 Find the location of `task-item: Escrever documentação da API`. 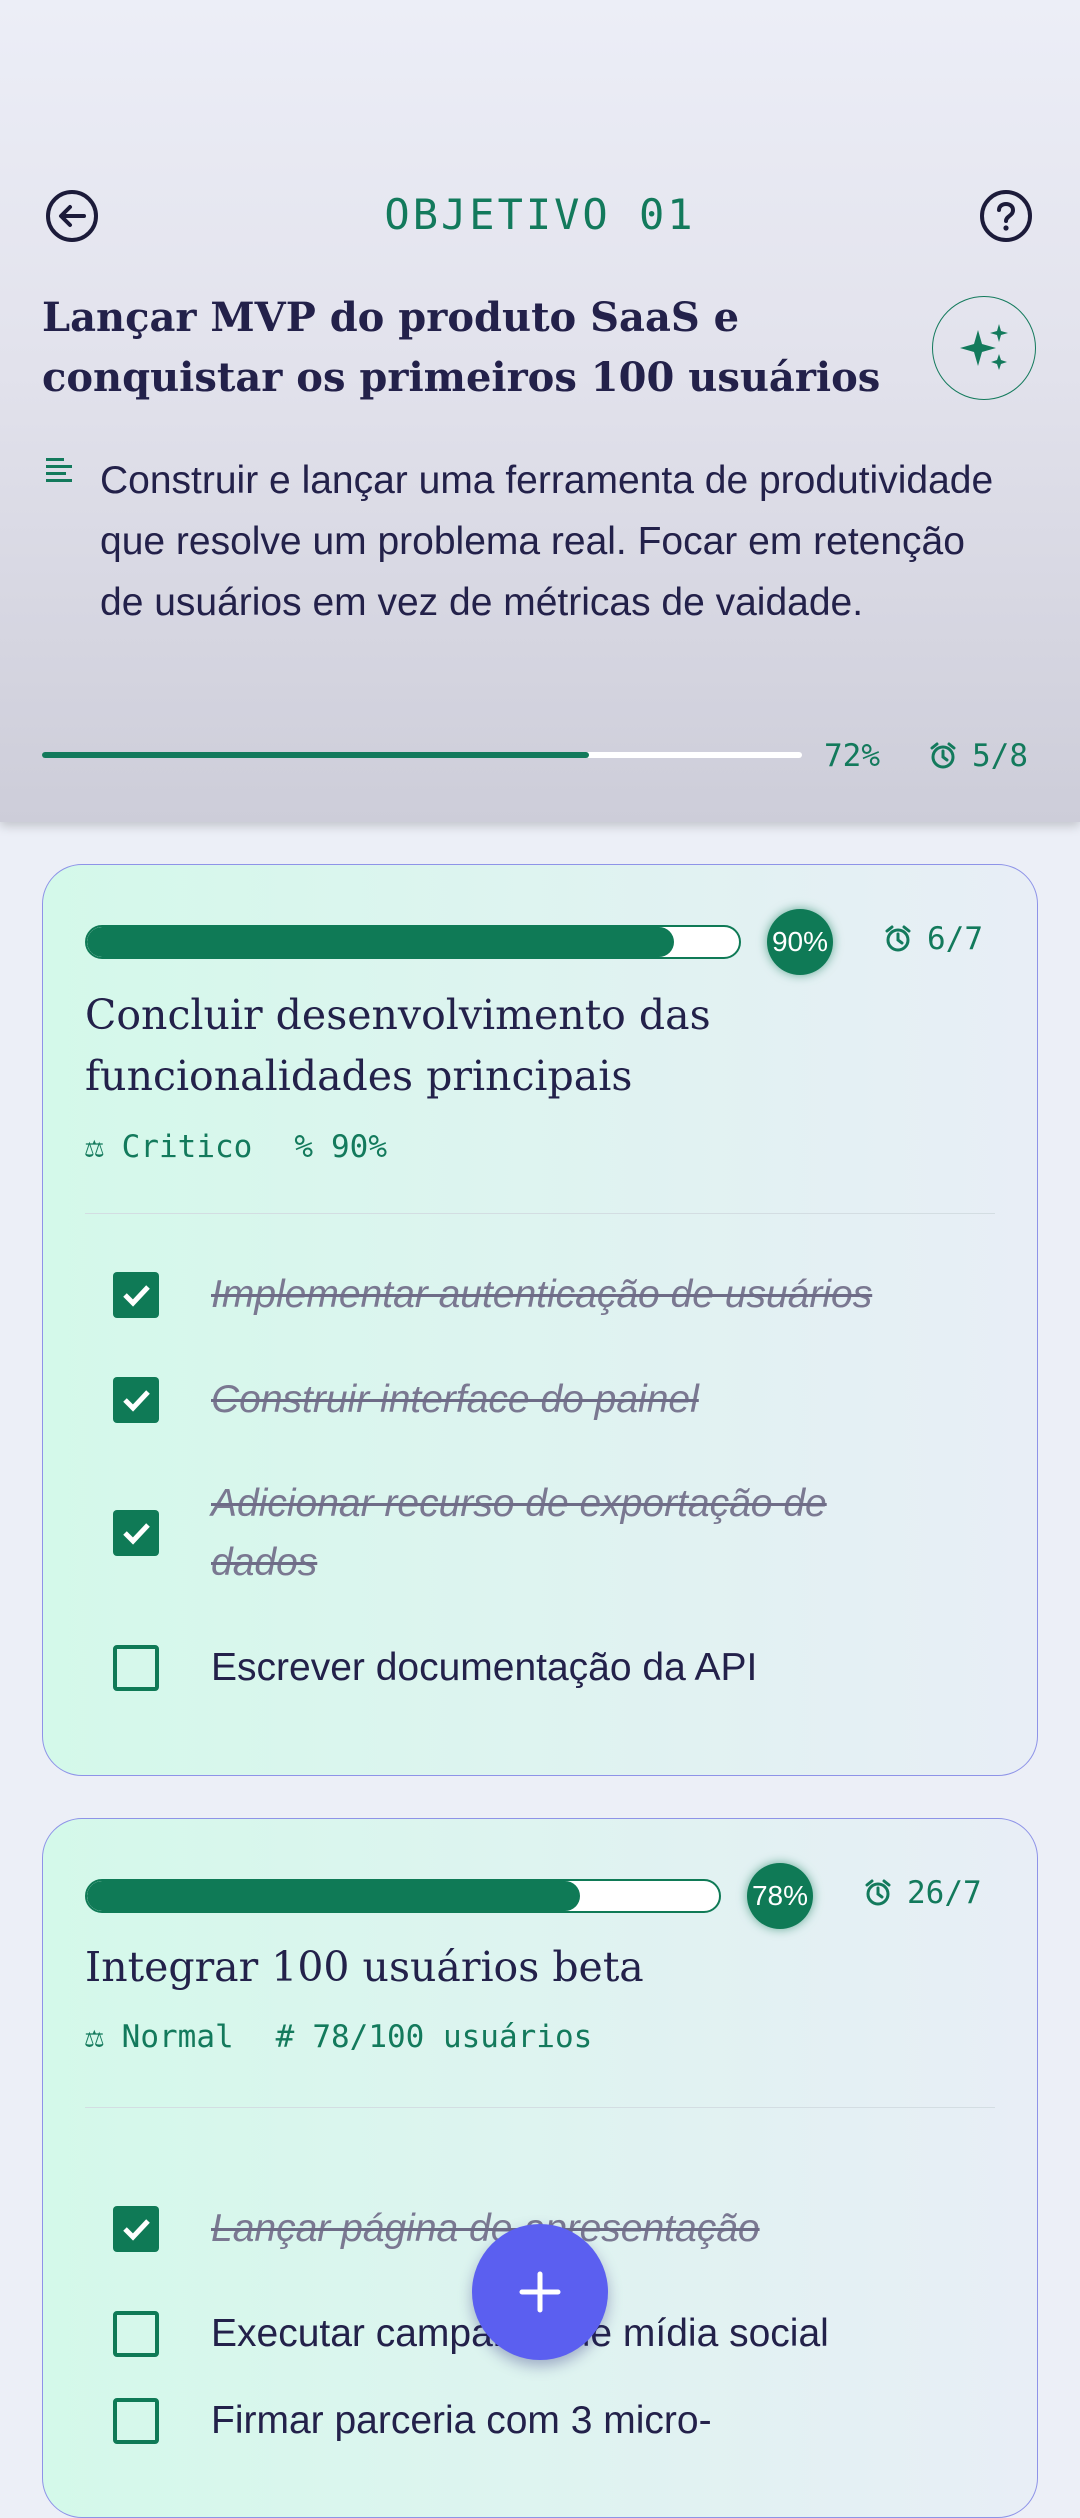

task-item: Escrever documentação da API is located at coordinates (543, 1667).